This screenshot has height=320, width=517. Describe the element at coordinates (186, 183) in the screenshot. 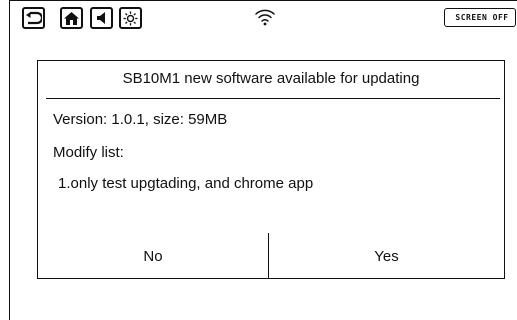

I see `modify-list-item: 1.only test upgtading, and chrome app` at that location.